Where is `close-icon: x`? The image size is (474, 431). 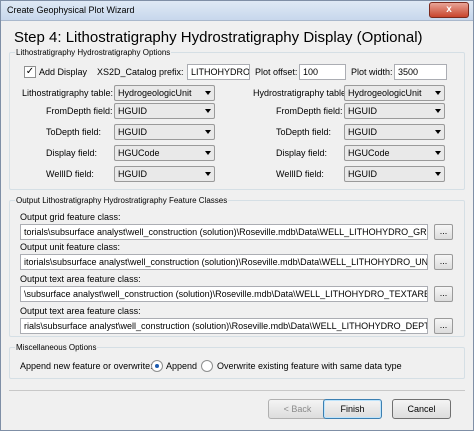
close-icon: x is located at coordinates (449, 9).